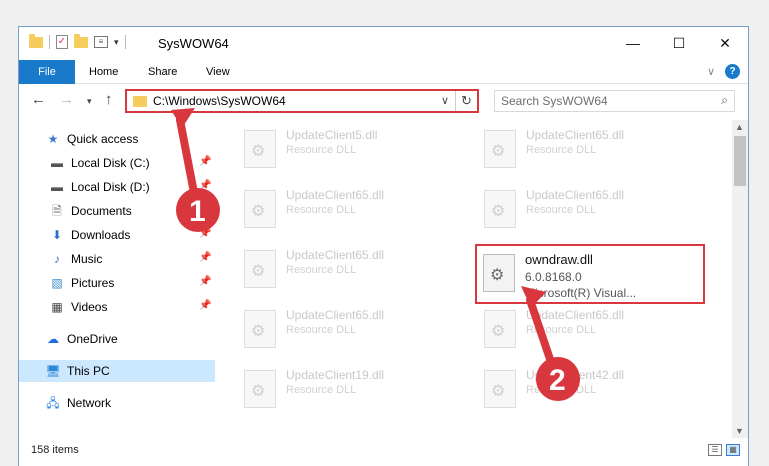 Image resolution: width=769 pixels, height=466 pixels. I want to click on sidebar-item-documents: 🗎 Documents, so click(90, 211).